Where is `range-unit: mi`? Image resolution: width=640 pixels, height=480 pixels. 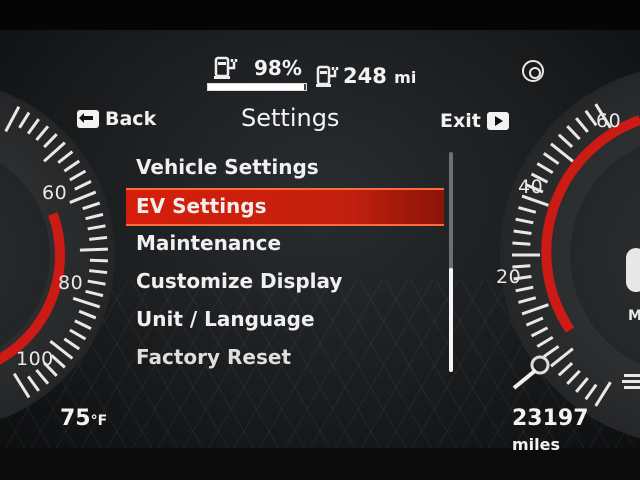
range-unit: mi is located at coordinates (405, 77).